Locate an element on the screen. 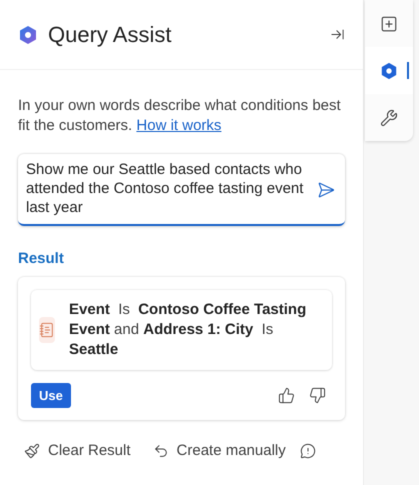 This screenshot has height=485, width=419. thumbs-down-button is located at coordinates (317, 395).